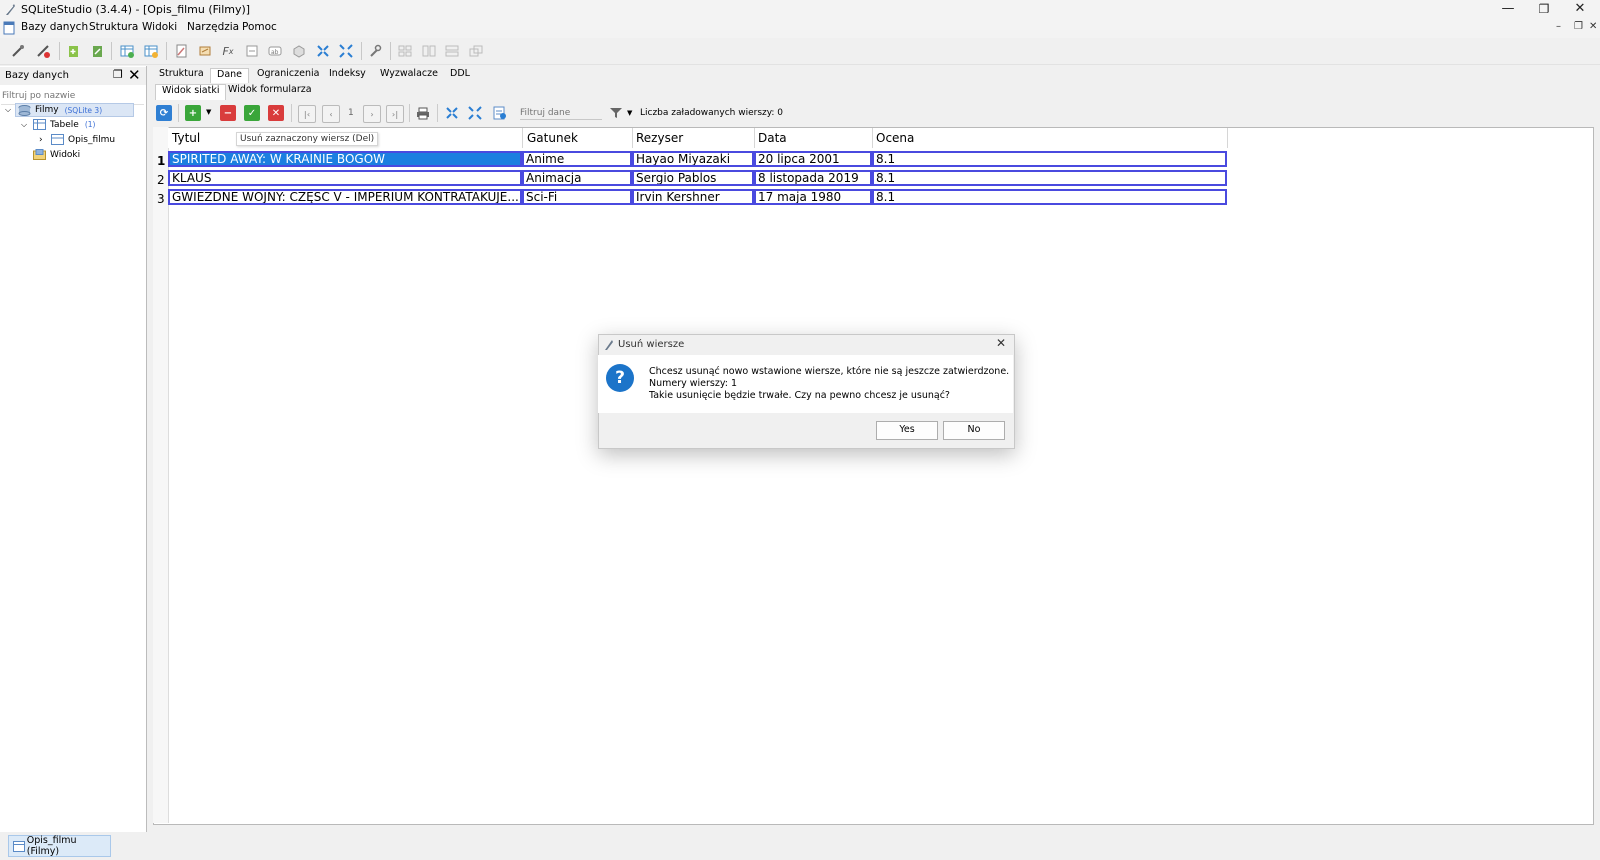 This screenshot has height=860, width=1600. Describe the element at coordinates (1580, 10) in the screenshot. I see `close-window-button: ✕` at that location.